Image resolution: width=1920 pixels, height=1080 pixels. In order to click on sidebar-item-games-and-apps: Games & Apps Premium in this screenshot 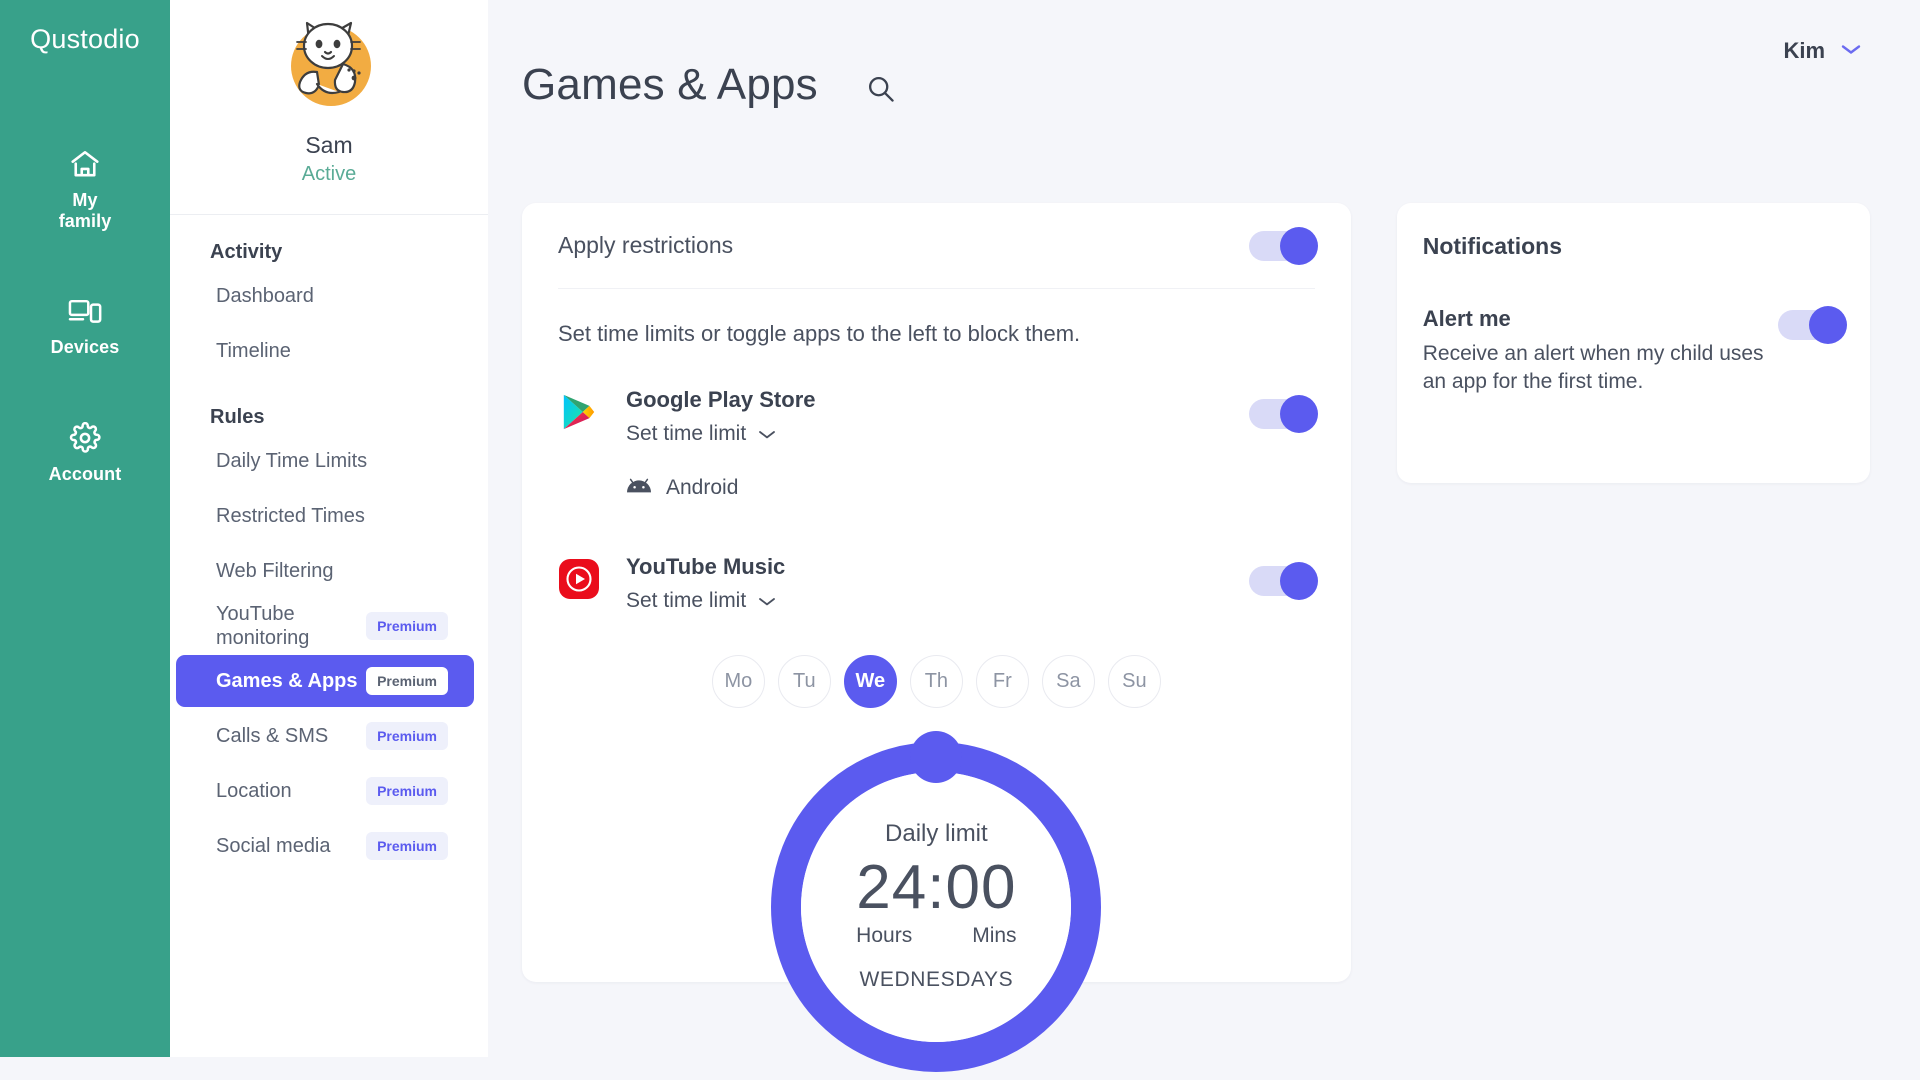, I will do `click(325, 681)`.